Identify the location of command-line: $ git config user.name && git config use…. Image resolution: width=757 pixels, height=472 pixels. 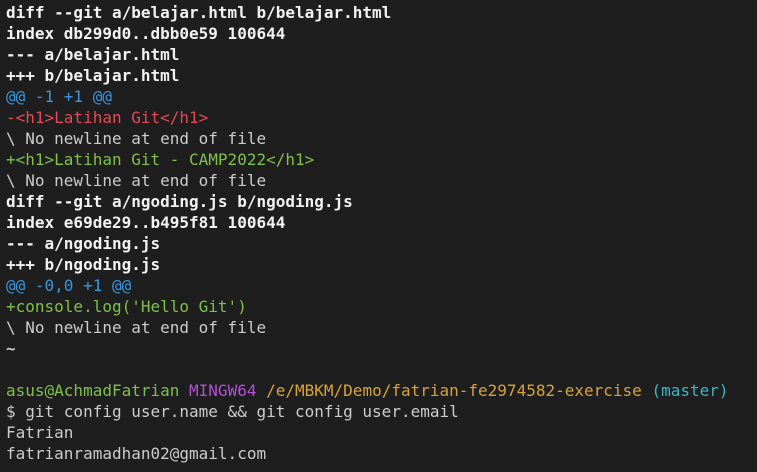
(232, 411).